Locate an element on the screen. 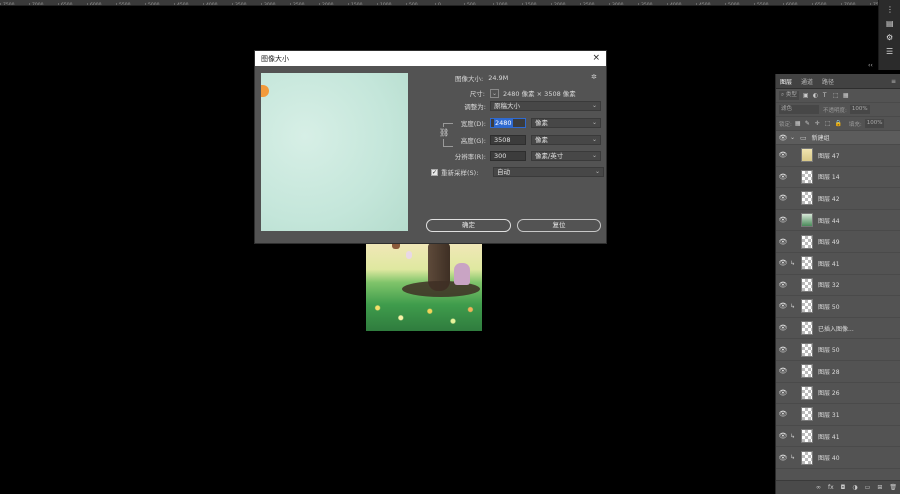 The image size is (900, 494). fit-to-select: 原稿大小 ⌄ is located at coordinates (545, 106).